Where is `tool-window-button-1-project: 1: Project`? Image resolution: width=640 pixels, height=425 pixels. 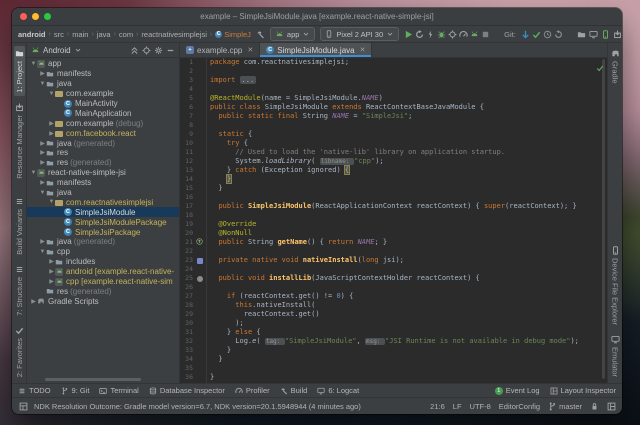
tool-window-button-1-project: 1: Project is located at coordinates (19, 71).